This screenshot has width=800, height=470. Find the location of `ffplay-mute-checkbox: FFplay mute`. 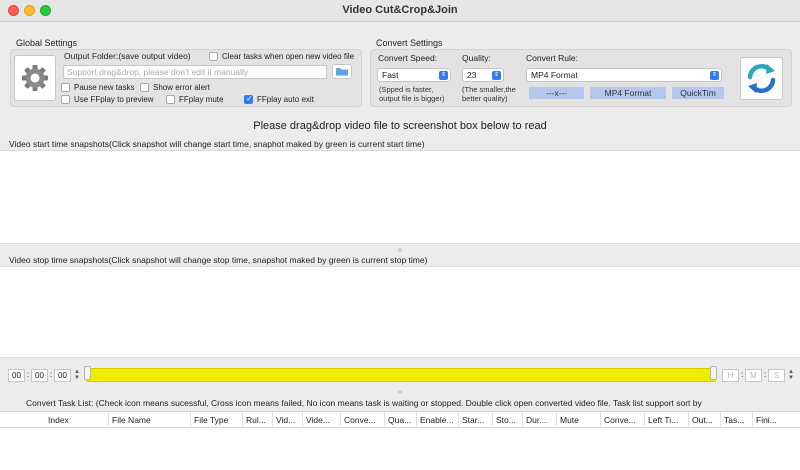

ffplay-mute-checkbox: FFplay mute is located at coordinates (194, 99).